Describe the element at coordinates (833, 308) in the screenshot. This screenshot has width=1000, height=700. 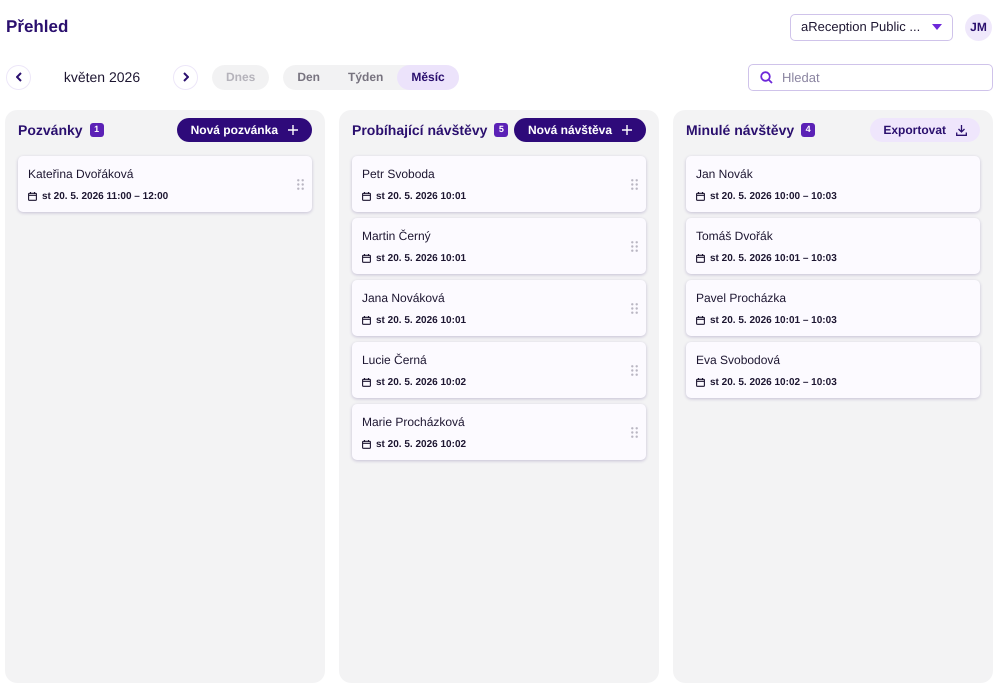
I see `visit-card: Pavel Procházka st 20. 5. 2026 10:01 – 10:03` at that location.